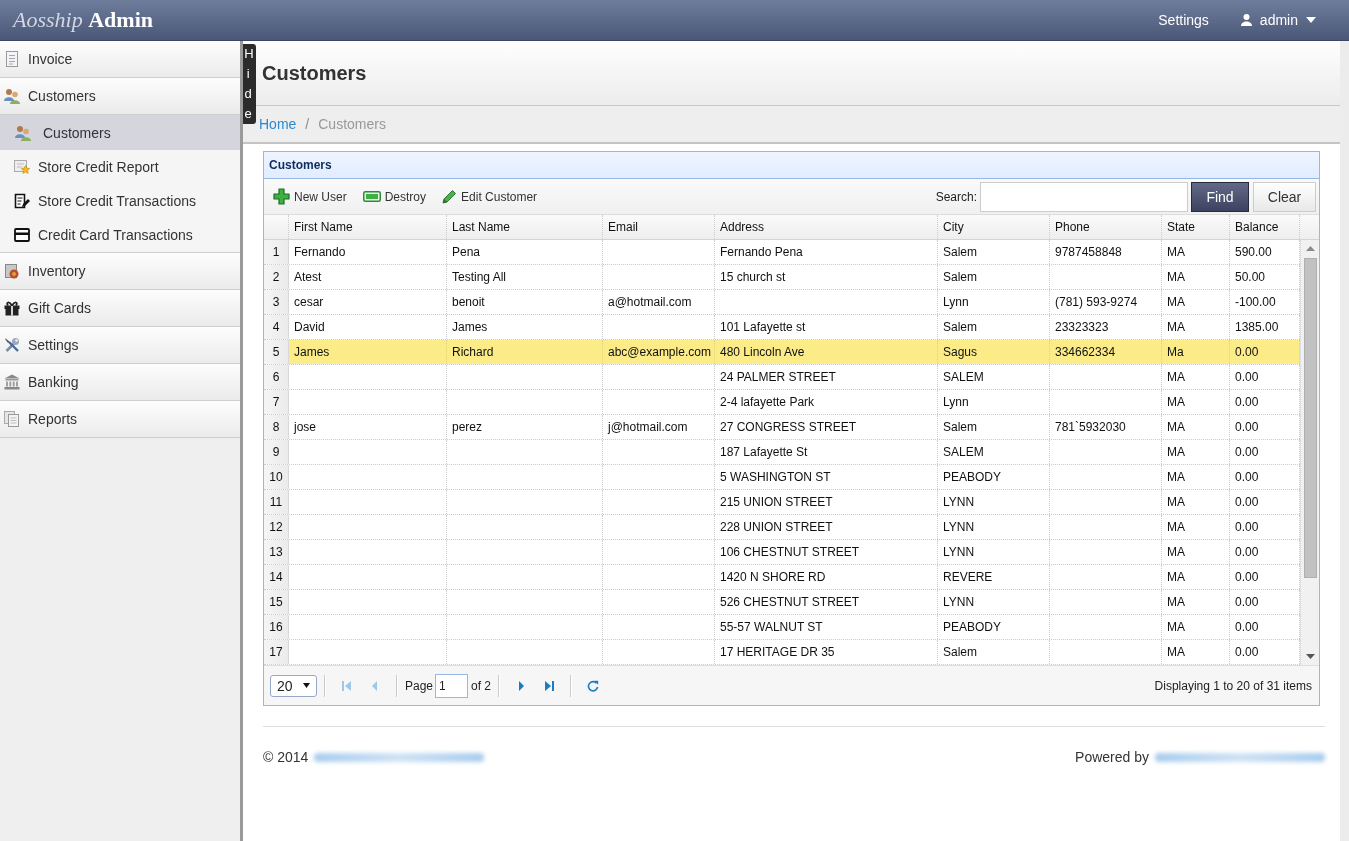 The height and width of the screenshot is (841, 1349). I want to click on row-number: 2, so click(276, 277).